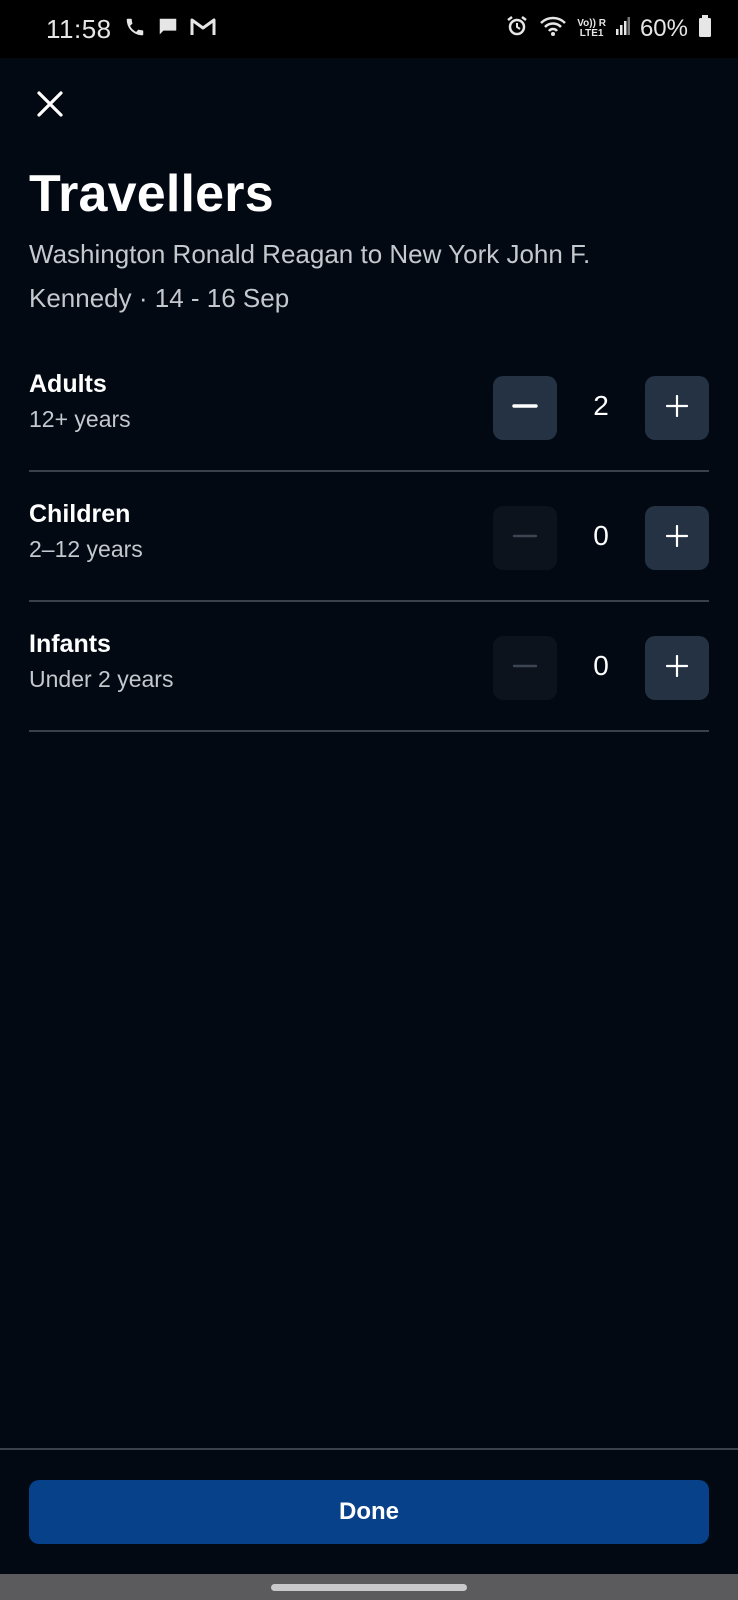  Describe the element at coordinates (369, 29) in the screenshot. I see `status-bar: 11:58 Vo)) R LTE1 60%` at that location.